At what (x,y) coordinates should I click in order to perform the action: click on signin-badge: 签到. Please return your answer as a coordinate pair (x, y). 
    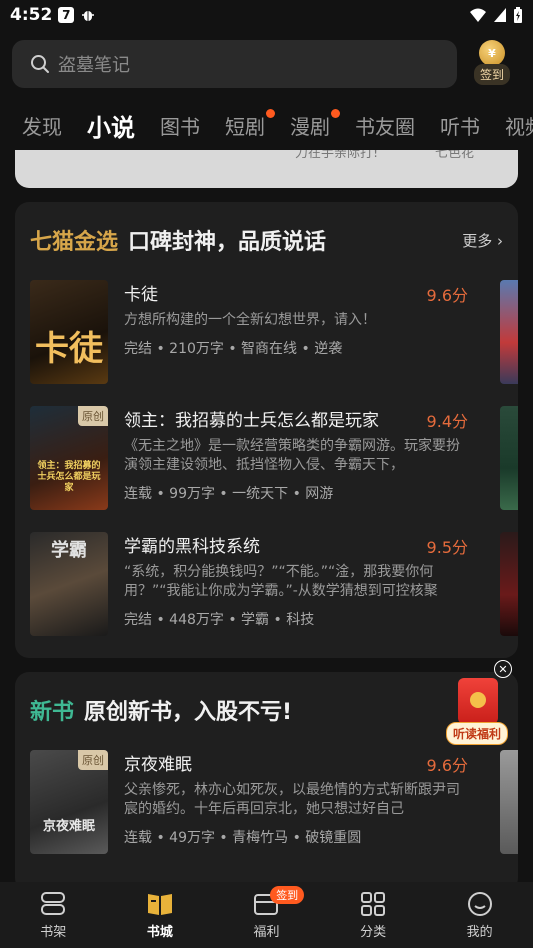
    Looking at the image, I should click on (287, 895).